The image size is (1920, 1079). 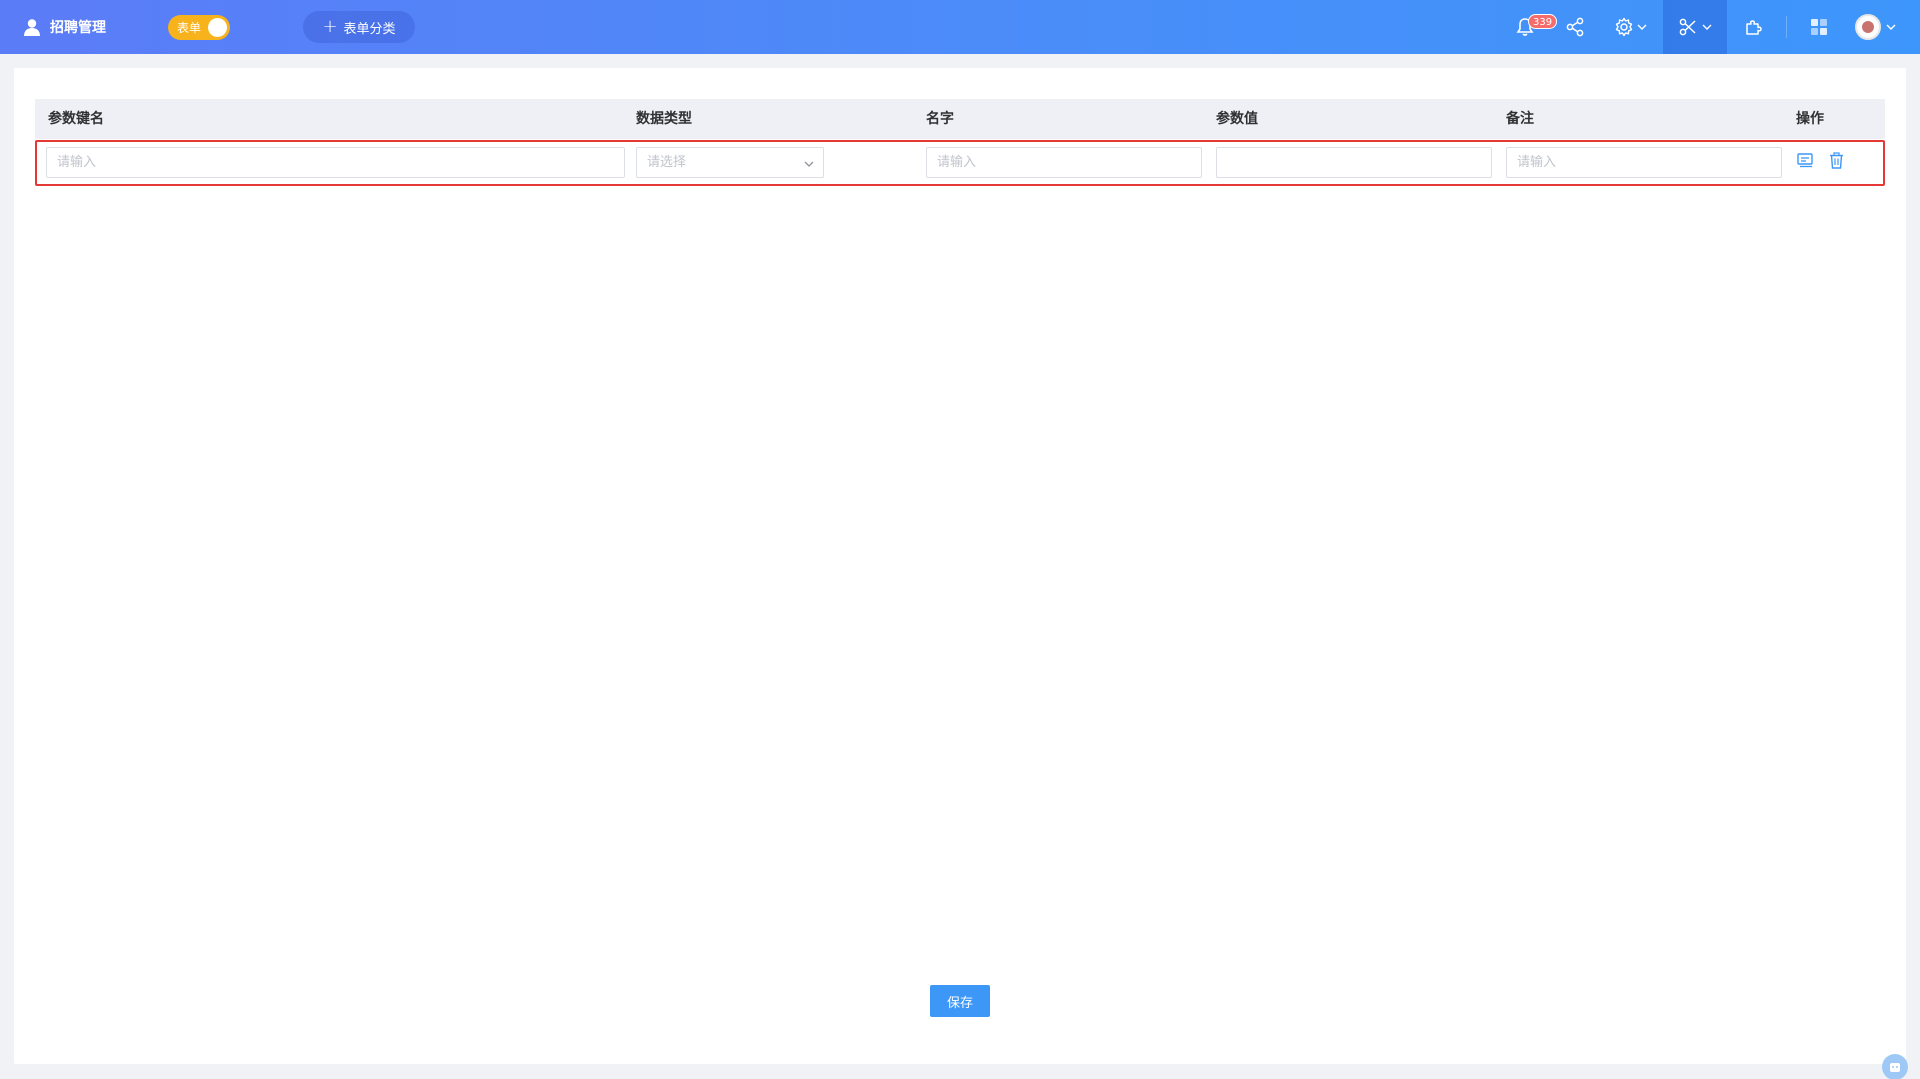 I want to click on trash-icon, so click(x=1836, y=160).